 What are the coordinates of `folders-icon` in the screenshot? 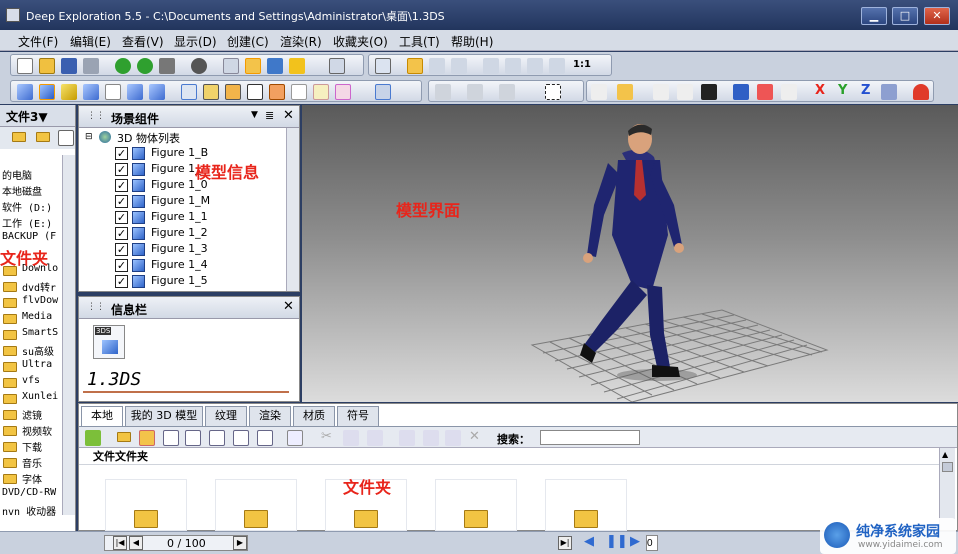 It's located at (253, 66).